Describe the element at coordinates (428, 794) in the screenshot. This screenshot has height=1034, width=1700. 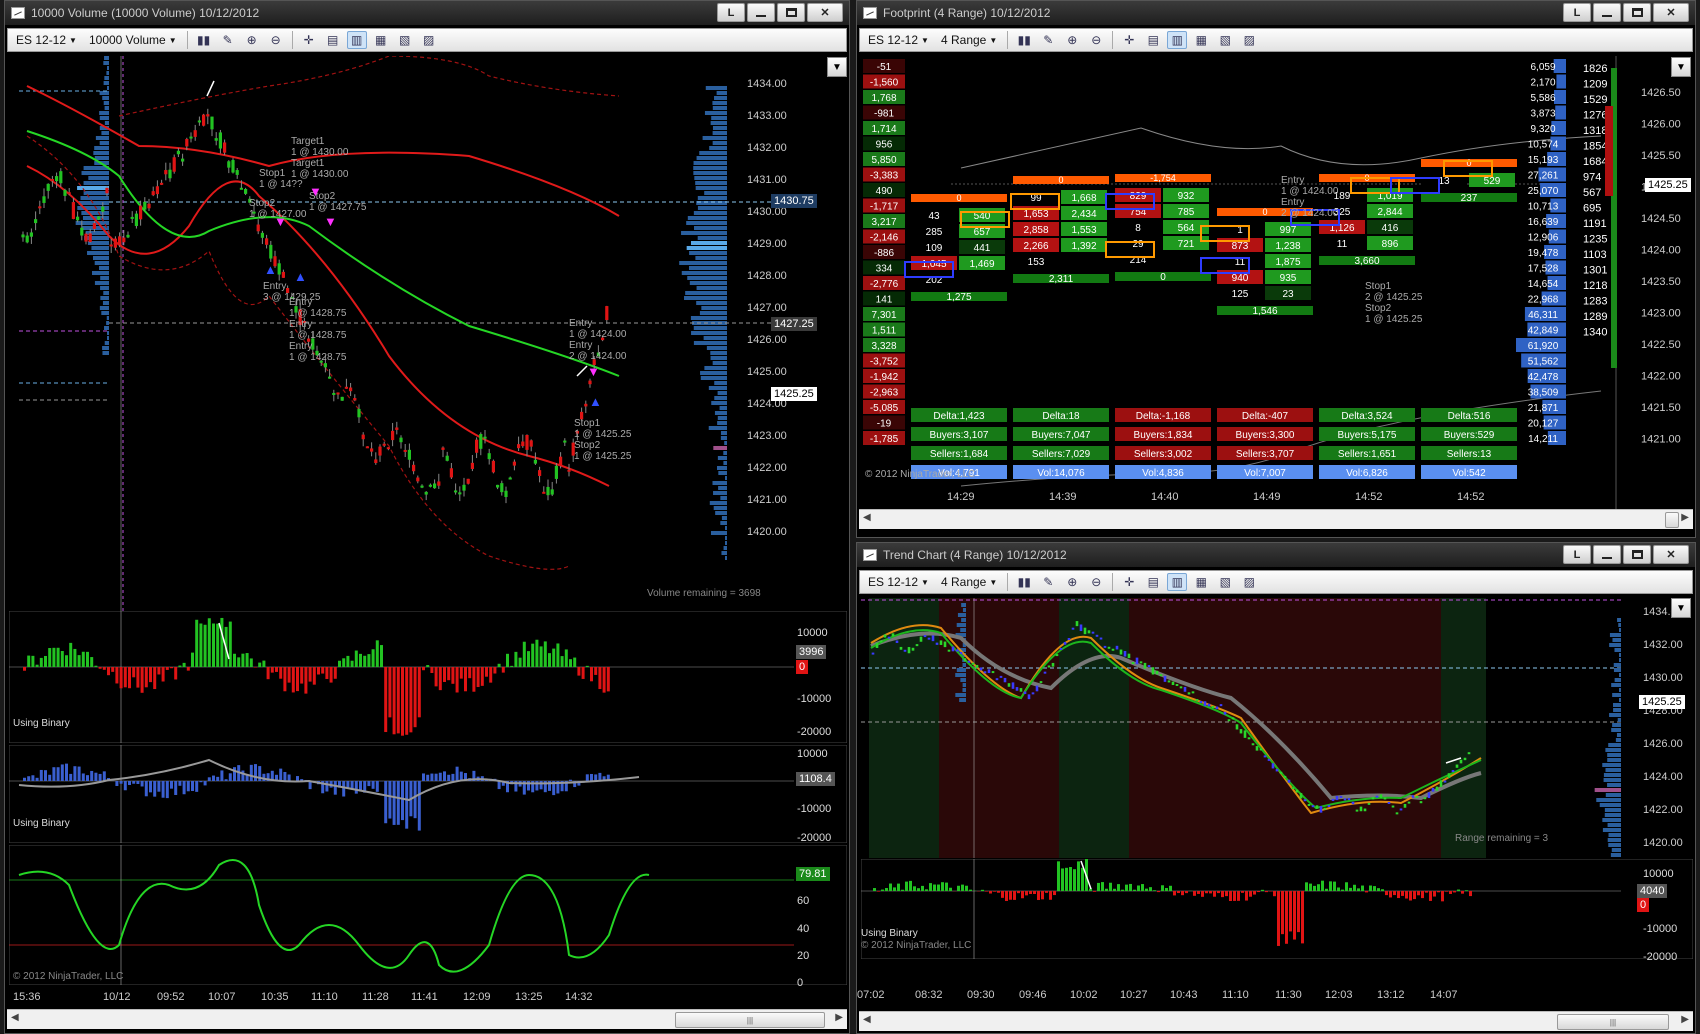
I see `volume-oscillator-panel` at that location.